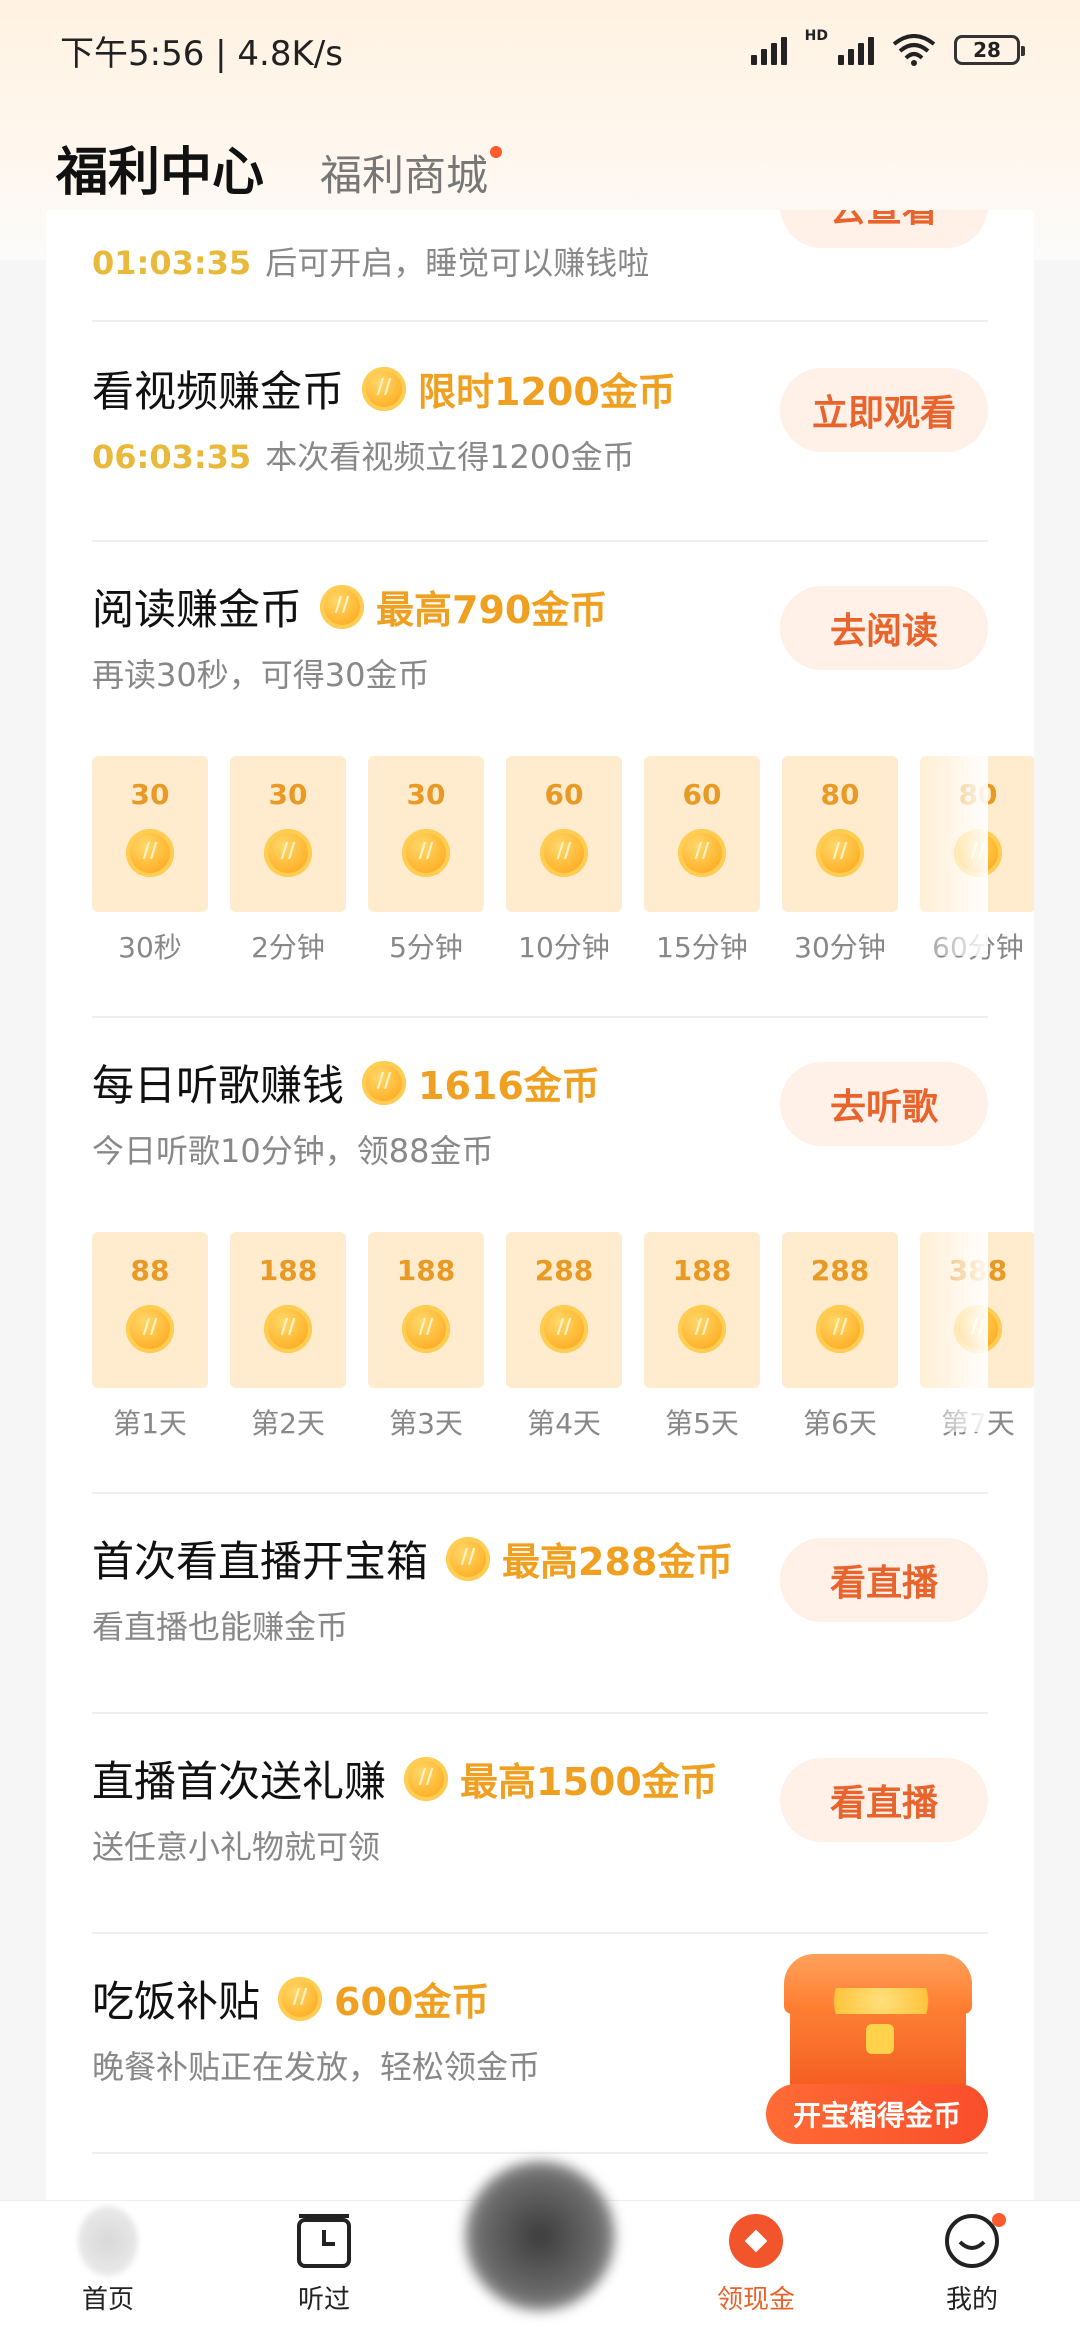  I want to click on music-reward: 1616金币, so click(509, 1086).